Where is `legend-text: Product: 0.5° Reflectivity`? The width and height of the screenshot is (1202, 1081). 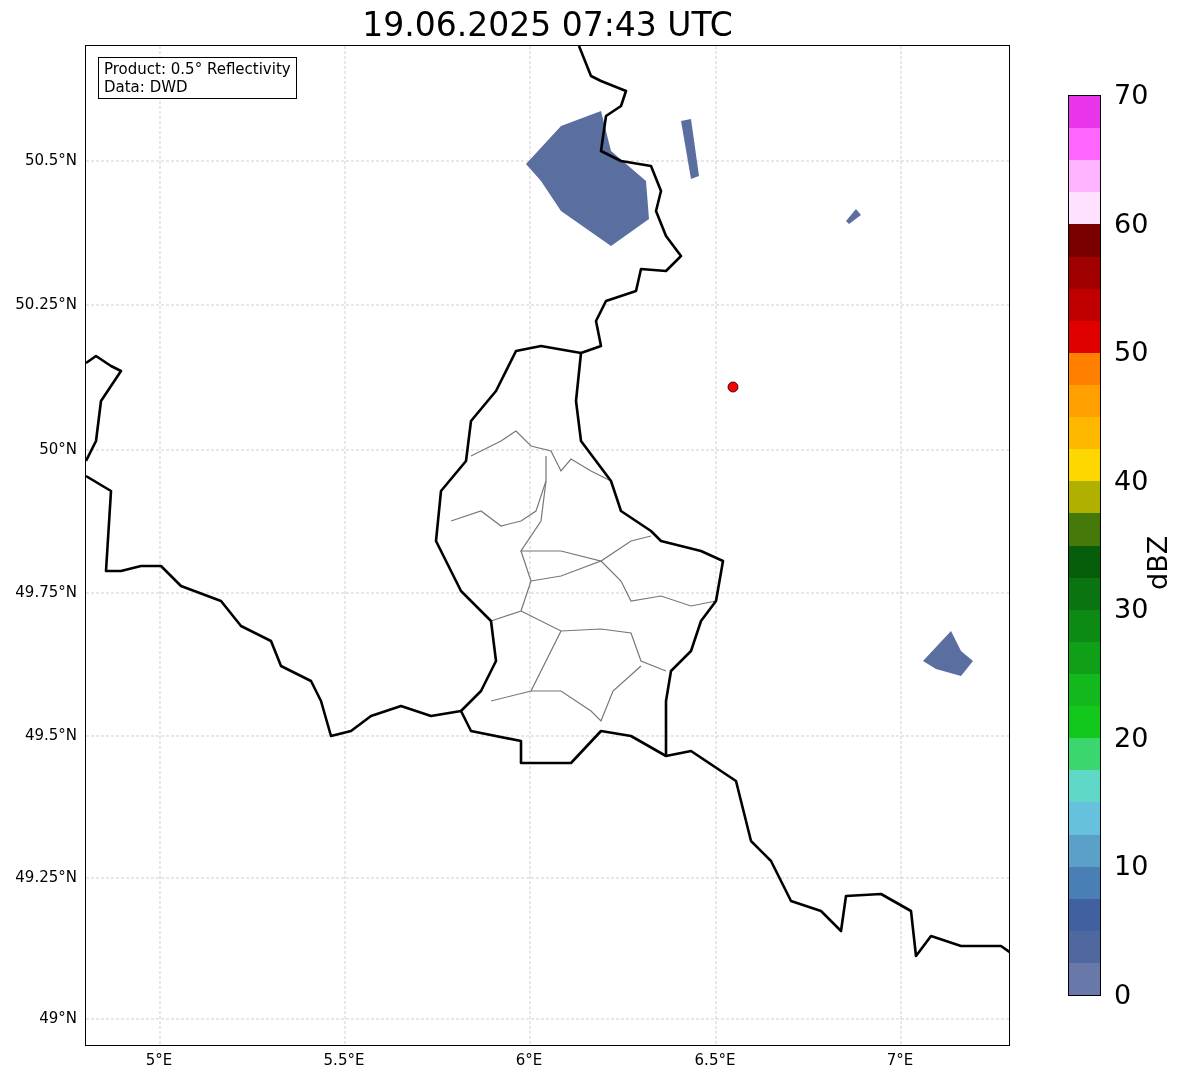
legend-text: Product: 0.5° Reflectivity is located at coordinates (197, 69).